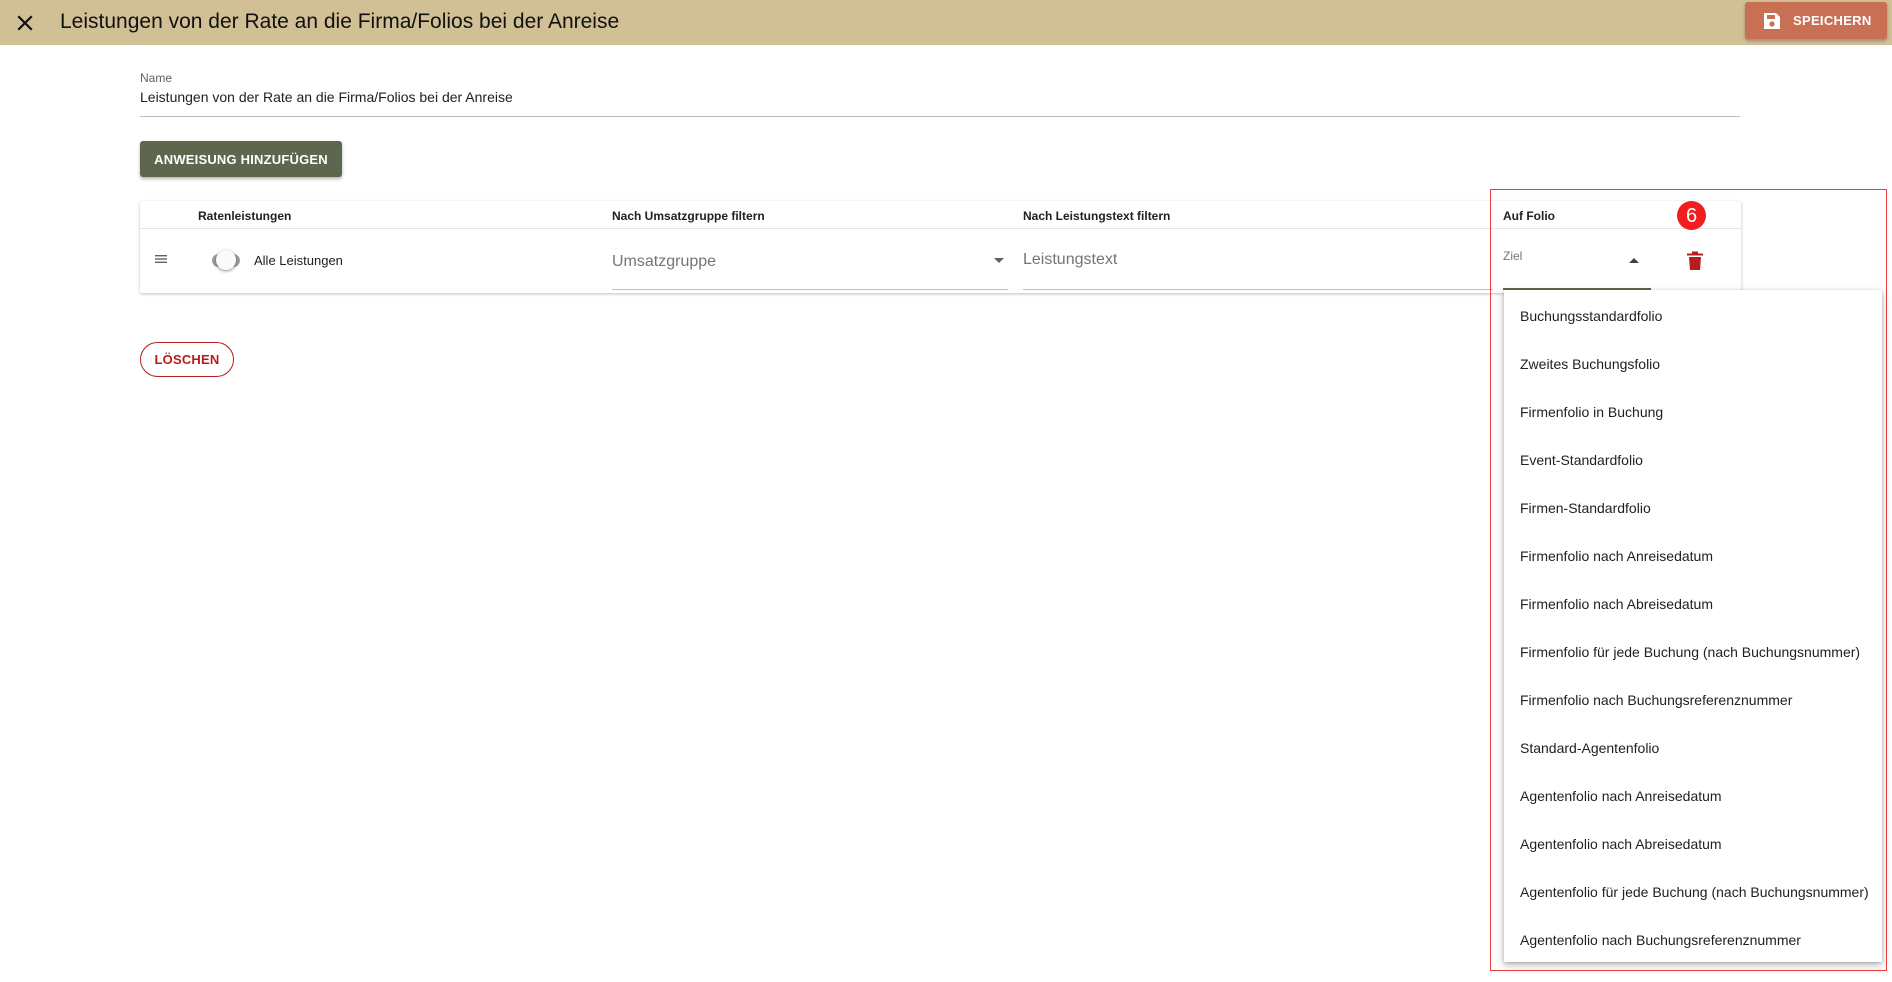  Describe the element at coordinates (1691, 215) in the screenshot. I see `step-badge: 6` at that location.